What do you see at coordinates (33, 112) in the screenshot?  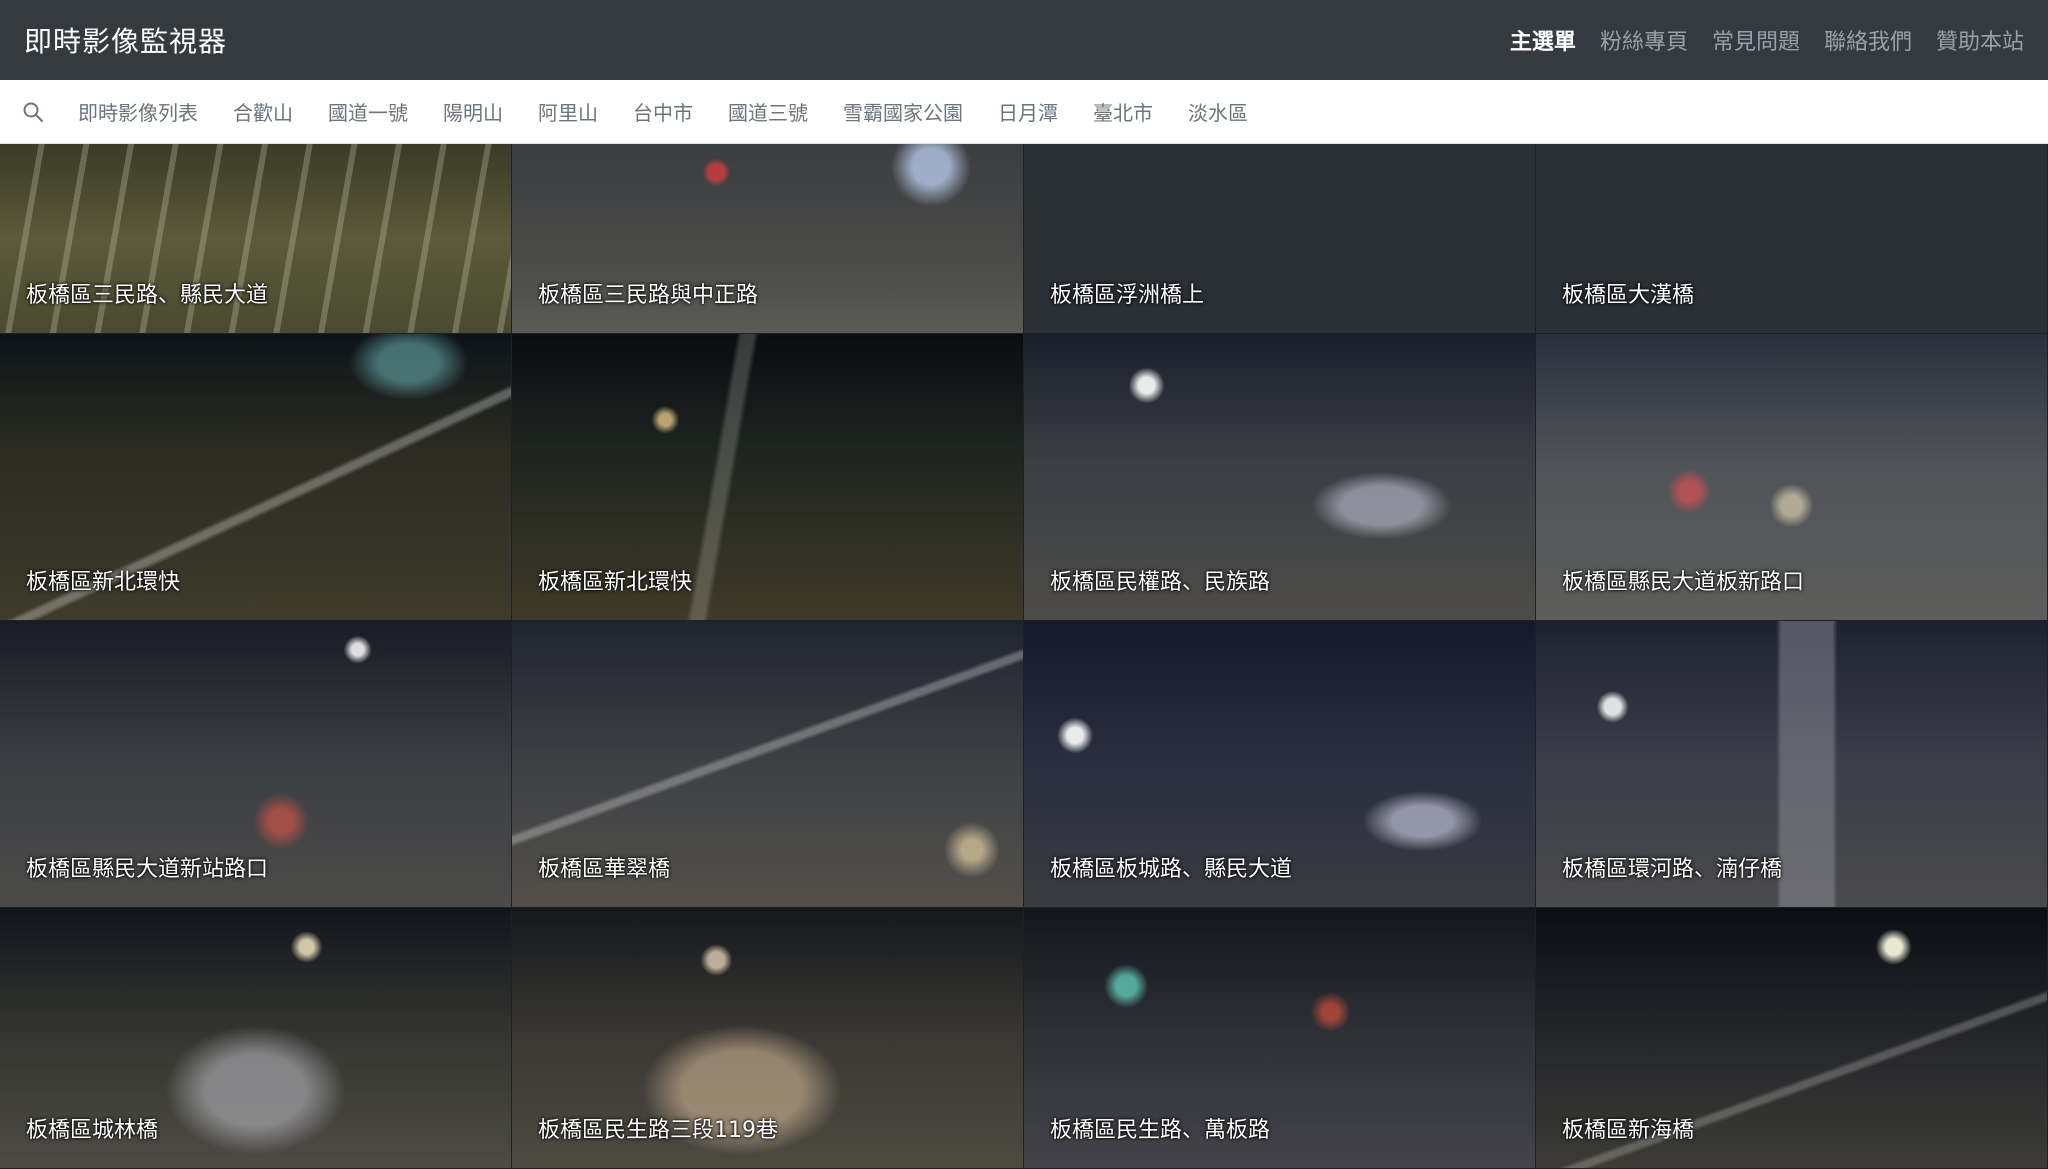 I see `search-icon` at bounding box center [33, 112].